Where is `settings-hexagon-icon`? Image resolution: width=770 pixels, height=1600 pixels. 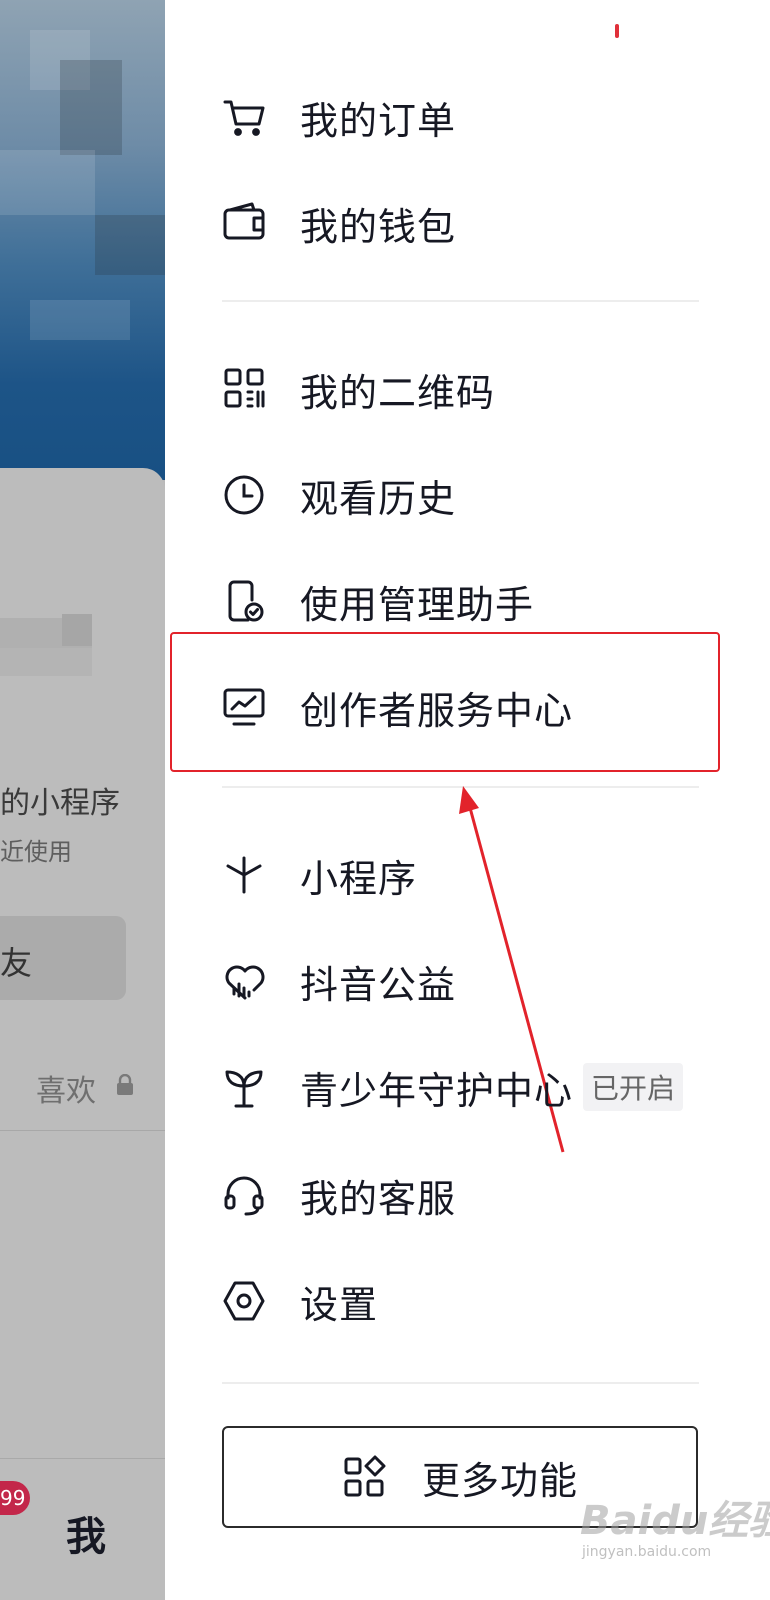 settings-hexagon-icon is located at coordinates (245, 1301).